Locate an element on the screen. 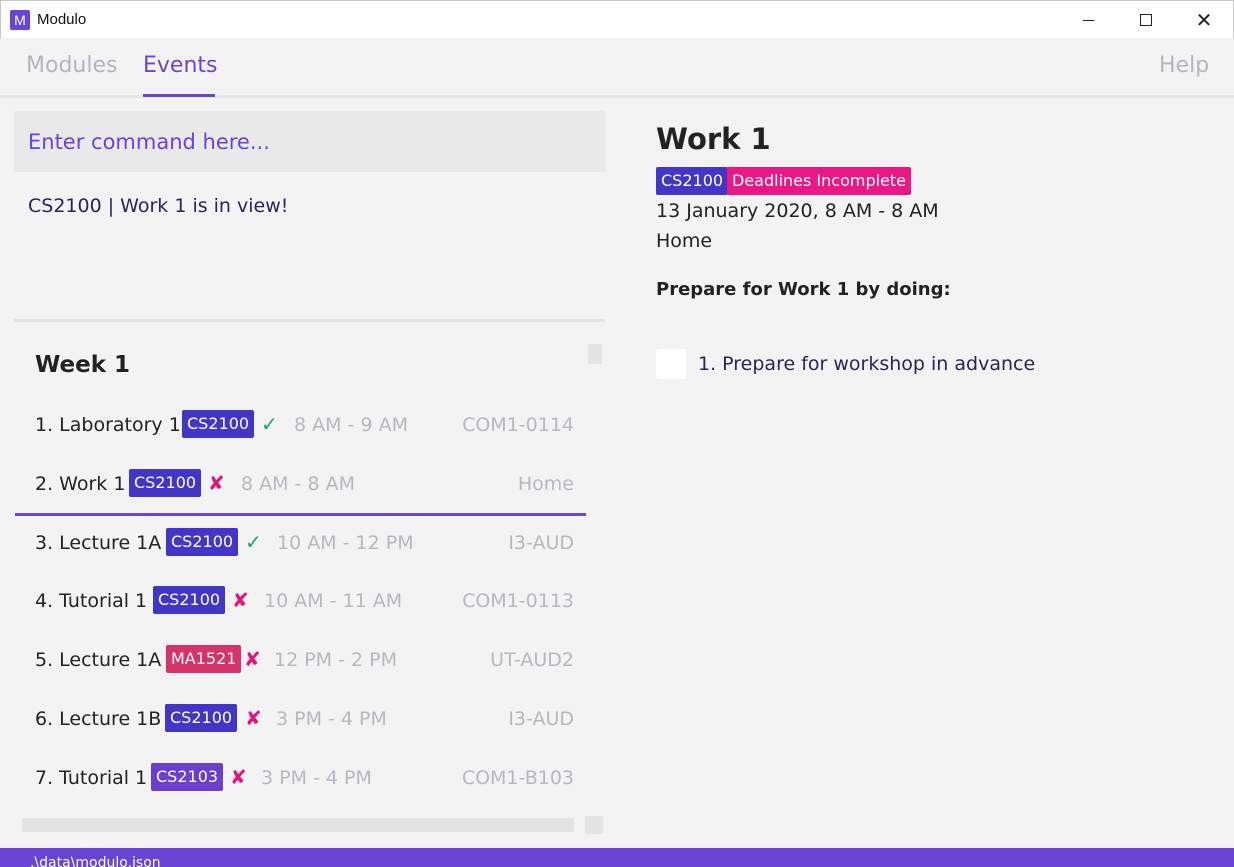  save-file-path: .\data\modulo.json is located at coordinates (95, 861).